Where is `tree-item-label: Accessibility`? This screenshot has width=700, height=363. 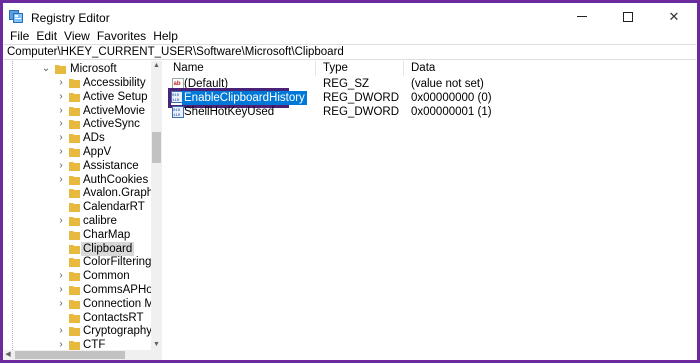
tree-item-label: Accessibility is located at coordinates (114, 83).